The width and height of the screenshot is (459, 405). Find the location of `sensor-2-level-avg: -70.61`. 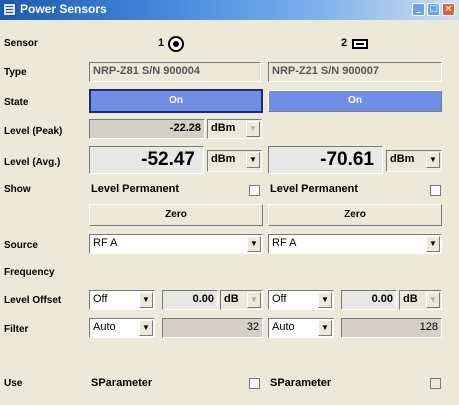

sensor-2-level-avg: -70.61 is located at coordinates (325, 160).